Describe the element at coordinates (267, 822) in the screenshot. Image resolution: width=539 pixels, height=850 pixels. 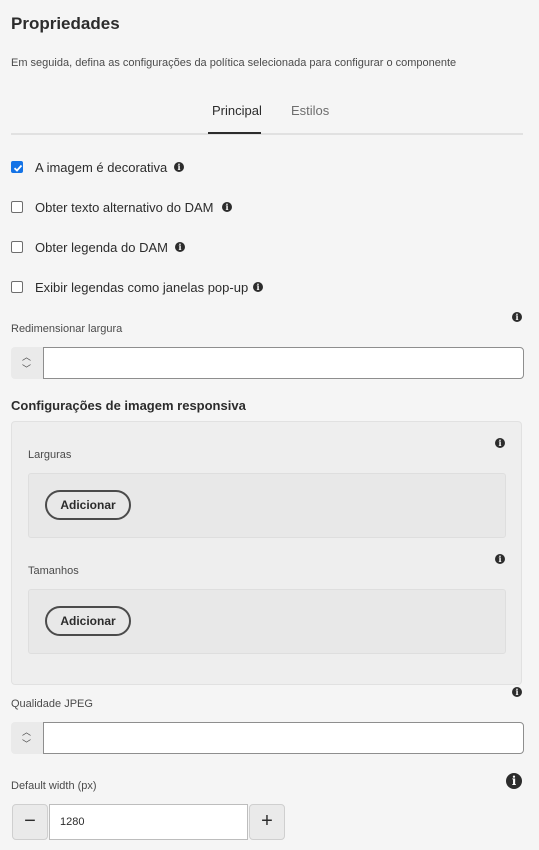
I see `increment-button: +` at that location.